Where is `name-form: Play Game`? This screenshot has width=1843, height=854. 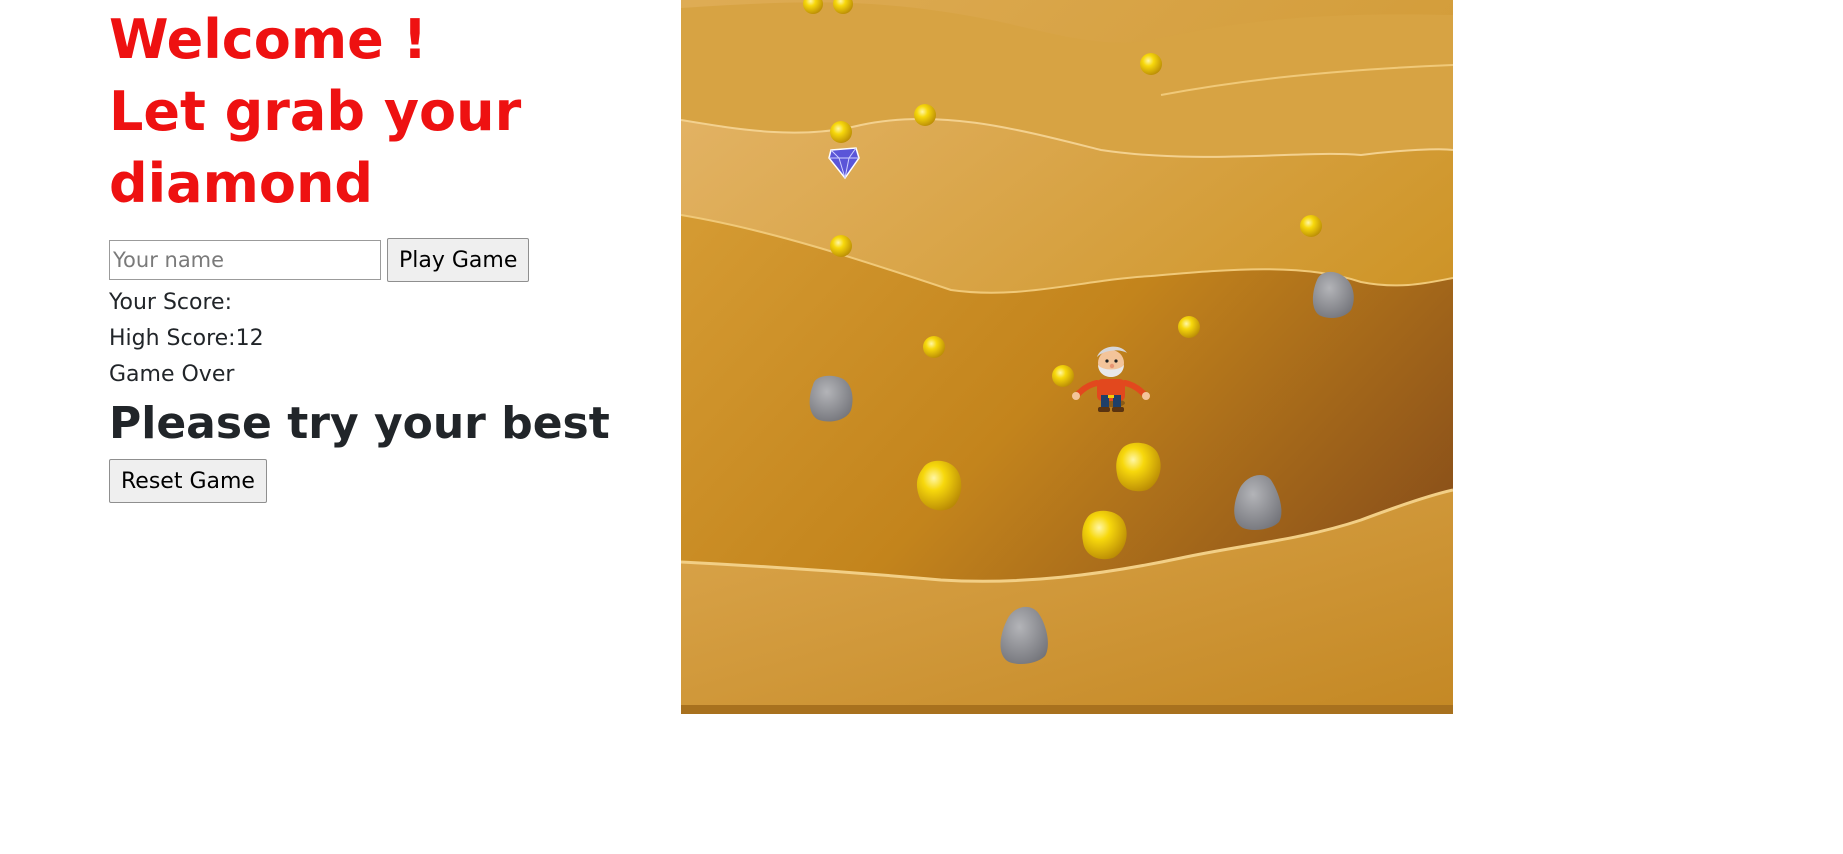 name-form: Play Game is located at coordinates (369, 260).